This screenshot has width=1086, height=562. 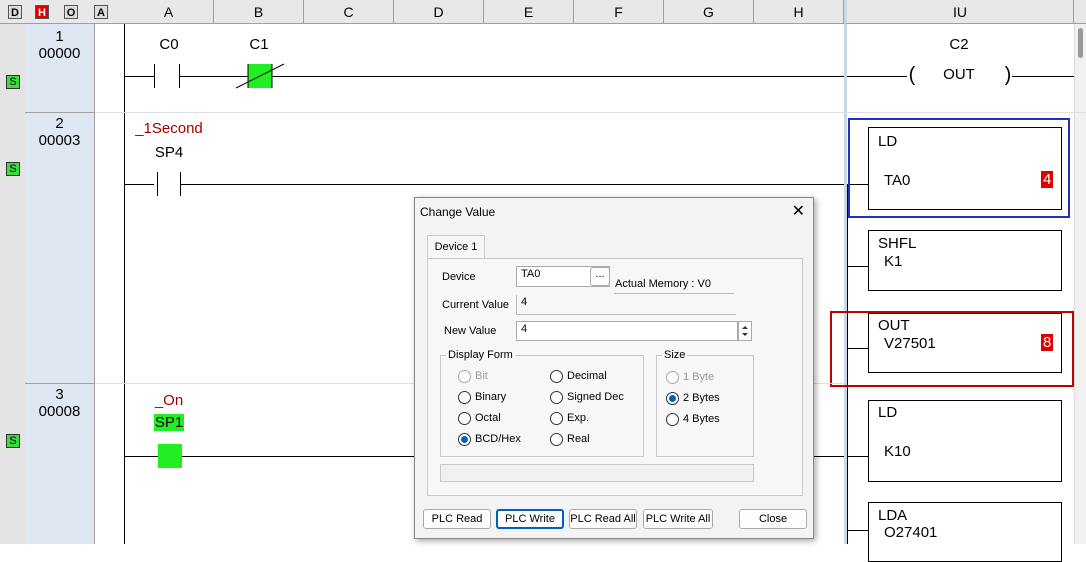 I want to click on device-label: Device, so click(x=459, y=277).